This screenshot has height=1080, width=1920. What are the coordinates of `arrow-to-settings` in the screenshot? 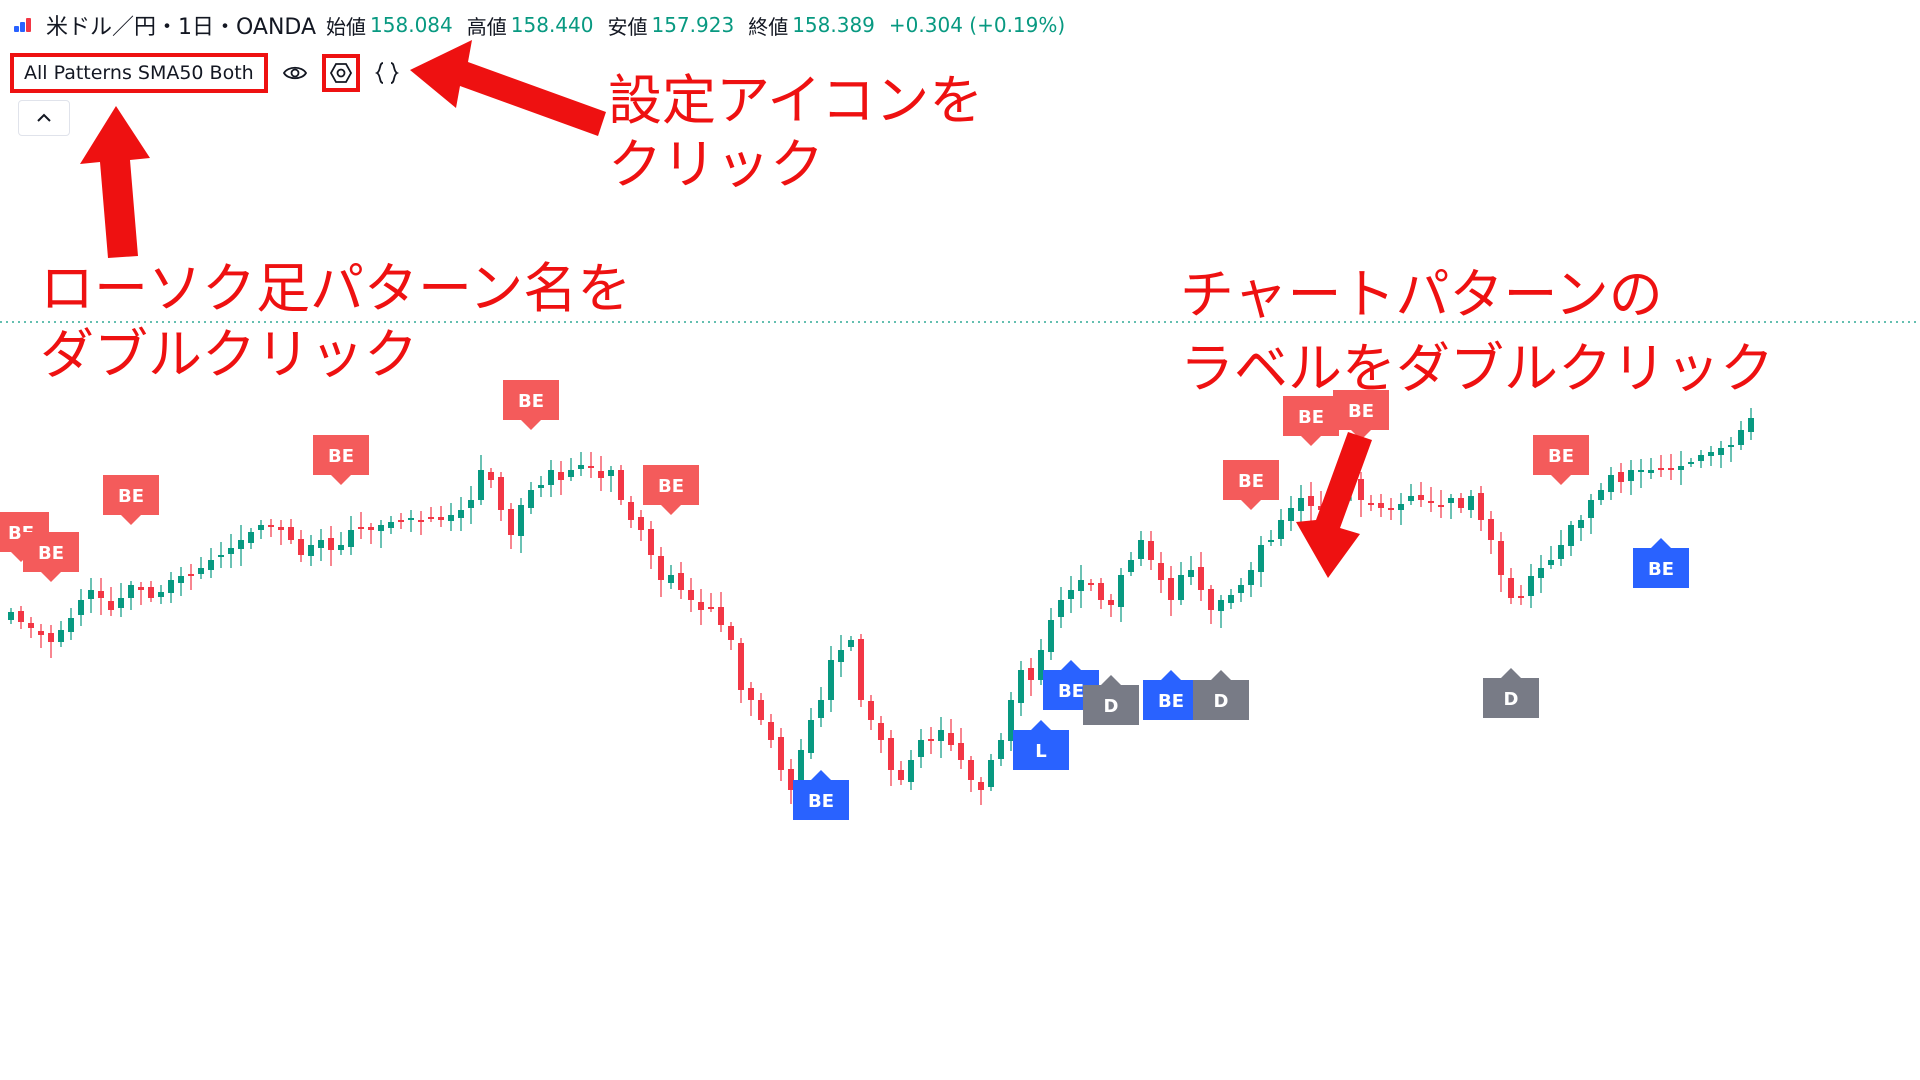 It's located at (508, 88).